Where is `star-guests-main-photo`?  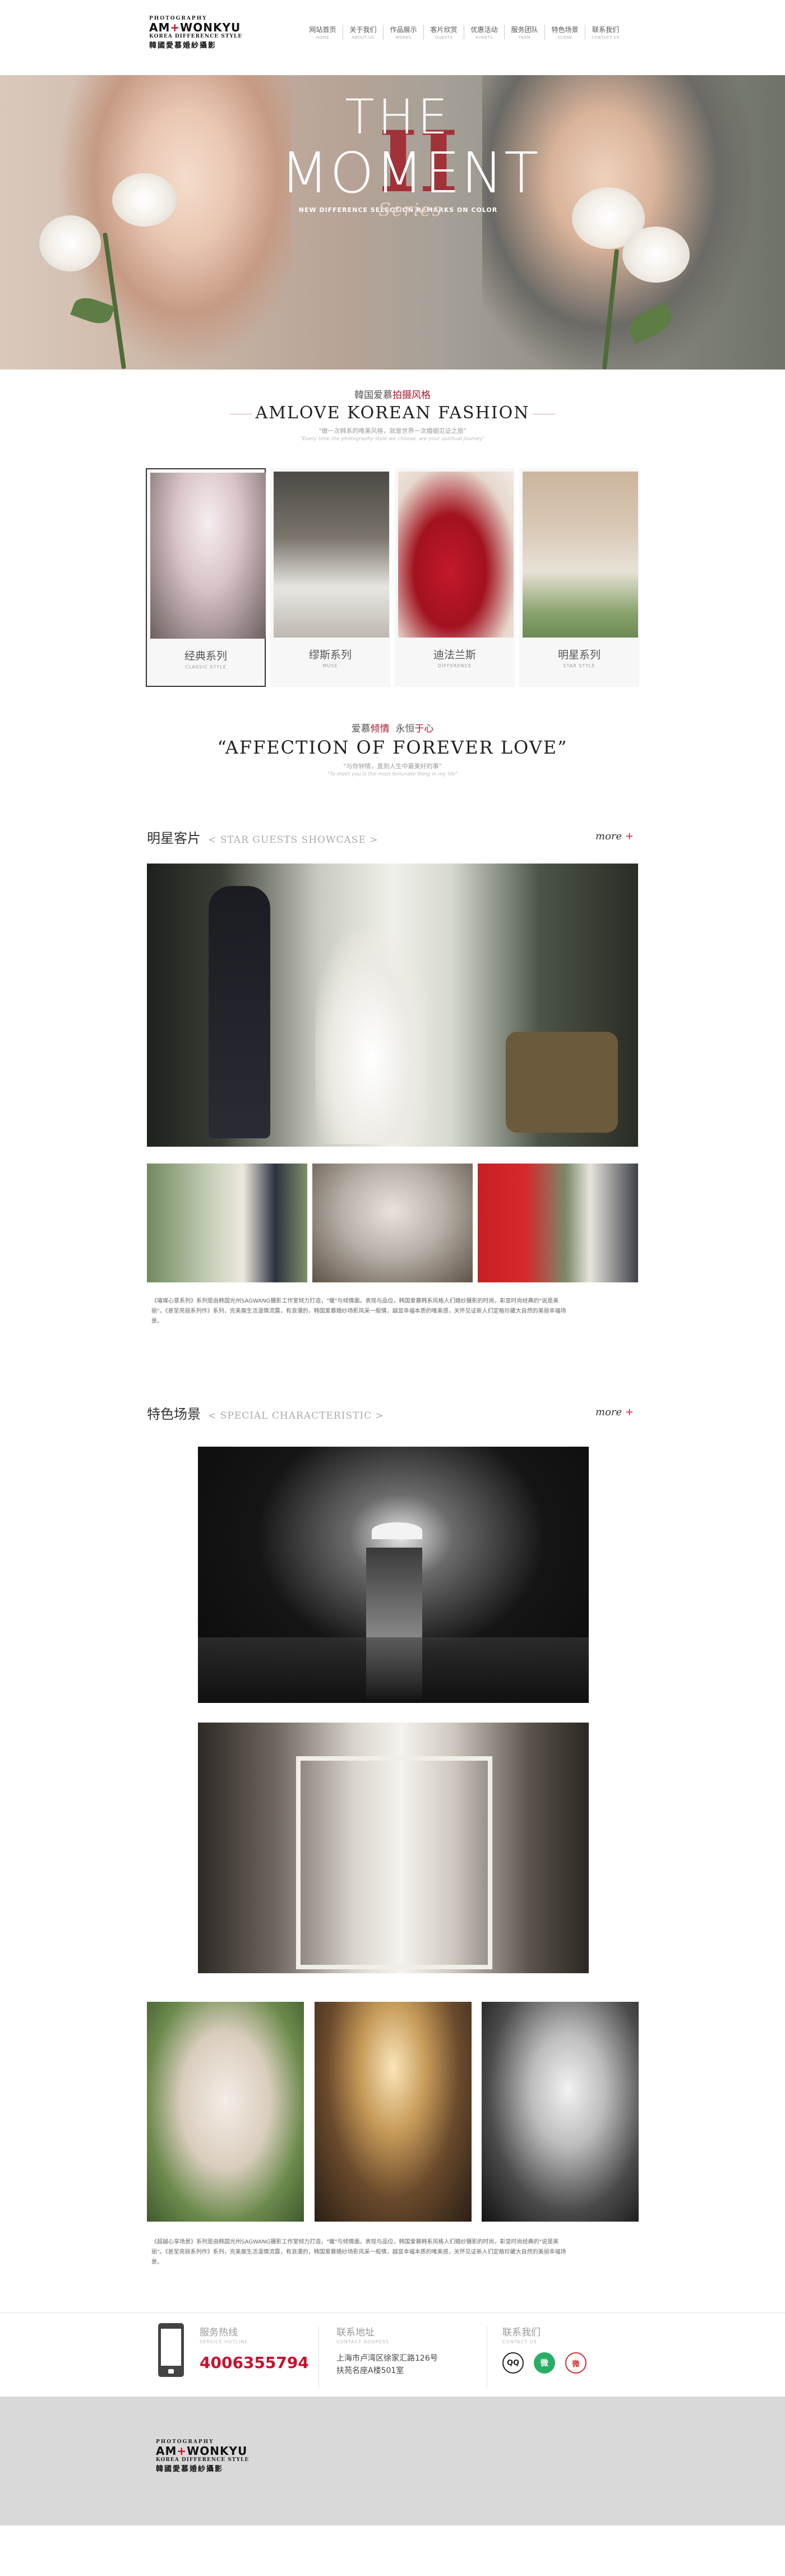 star-guests-main-photo is located at coordinates (392, 1005).